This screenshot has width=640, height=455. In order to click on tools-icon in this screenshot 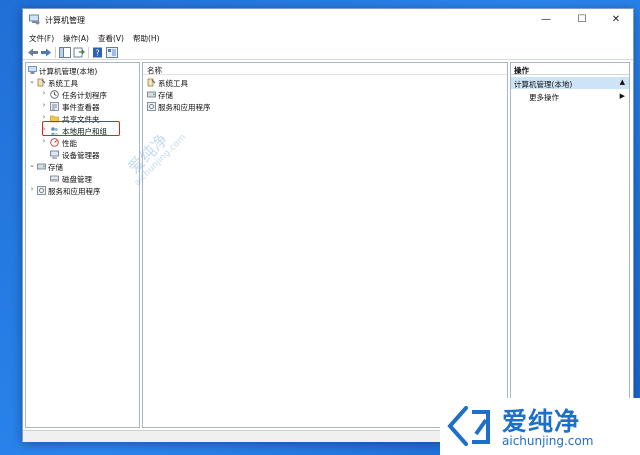, I will do `click(41, 82)`.